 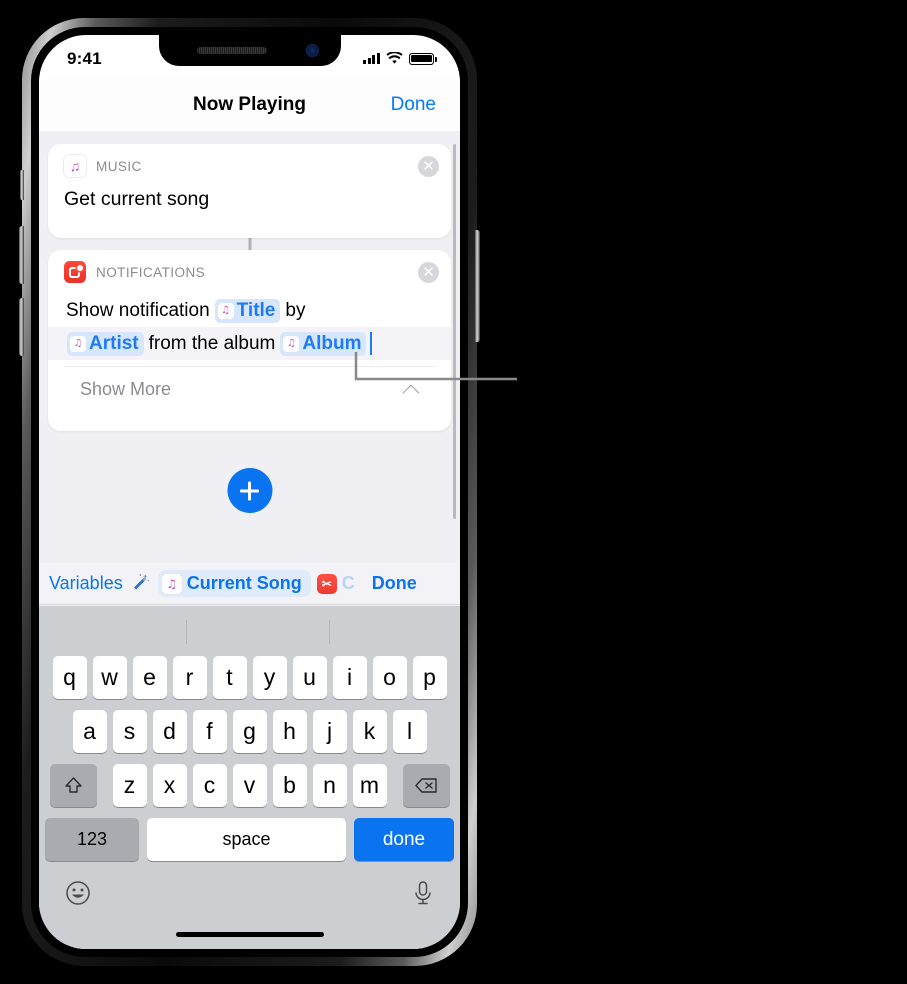 I want to click on notification-text-line-1: Show notification ♫ Title by, so click(x=249, y=310).